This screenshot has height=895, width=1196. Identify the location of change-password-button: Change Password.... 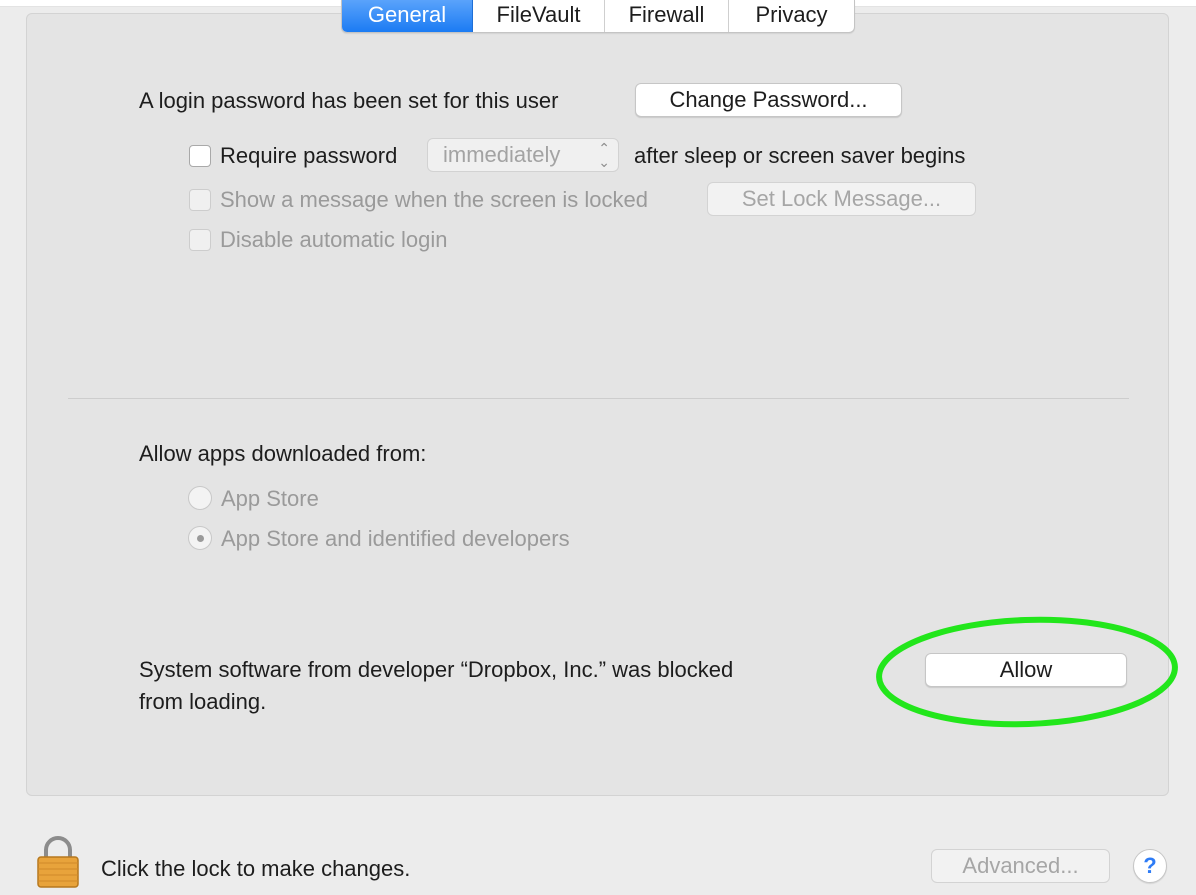
(768, 100).